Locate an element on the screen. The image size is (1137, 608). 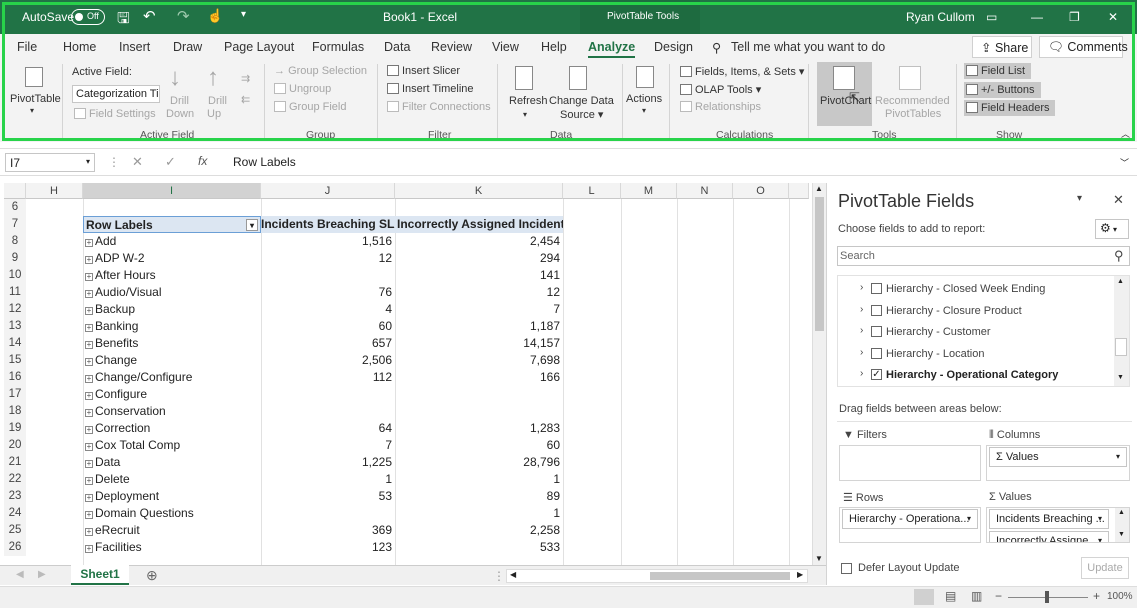
row-number: 22 is located at coordinates (15, 479).